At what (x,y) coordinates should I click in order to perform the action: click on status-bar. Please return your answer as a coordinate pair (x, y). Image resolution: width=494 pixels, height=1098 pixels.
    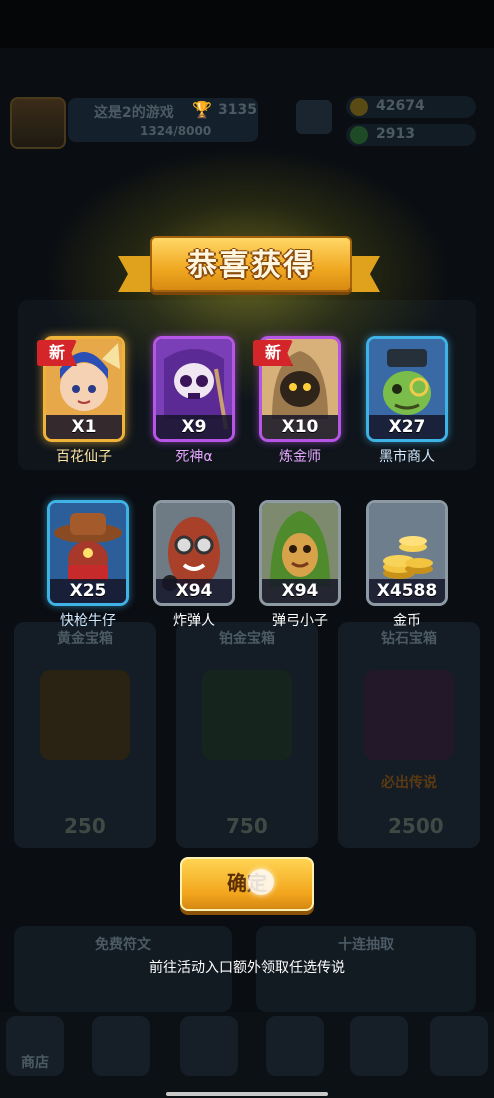
    Looking at the image, I should click on (247, 24).